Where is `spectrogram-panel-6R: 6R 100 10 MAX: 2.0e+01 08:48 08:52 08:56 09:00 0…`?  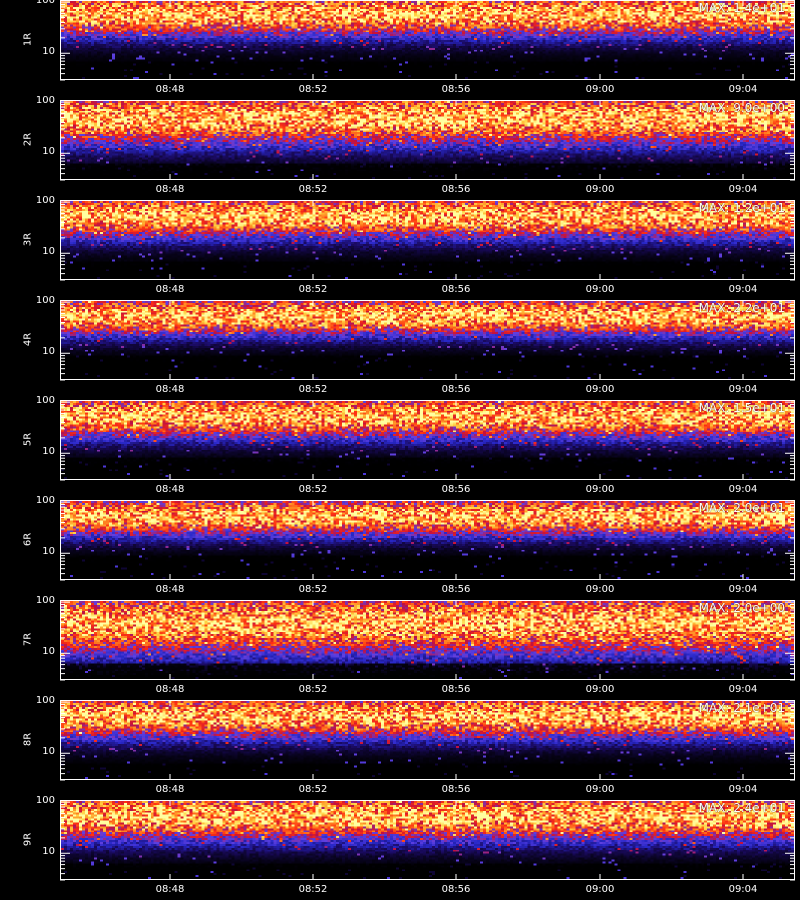
spectrogram-panel-6R: 6R 100 10 MAX: 2.0e+01 08:48 08:52 08:56 09:00 0… is located at coordinates (400, 547).